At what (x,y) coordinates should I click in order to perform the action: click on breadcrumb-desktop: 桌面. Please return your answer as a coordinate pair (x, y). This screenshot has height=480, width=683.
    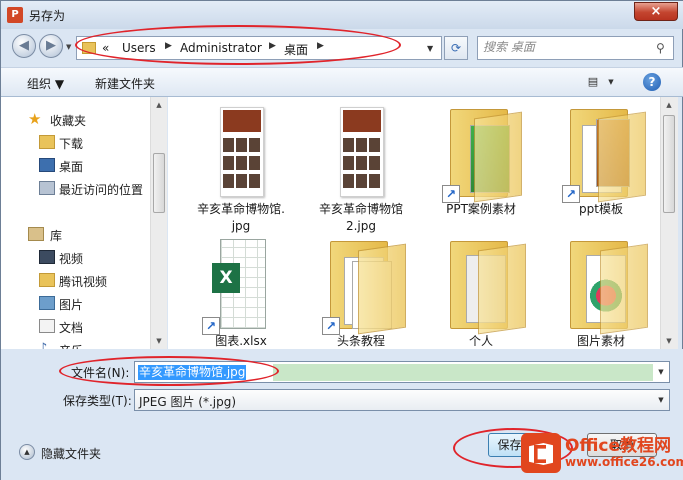
    Looking at the image, I should click on (296, 49).